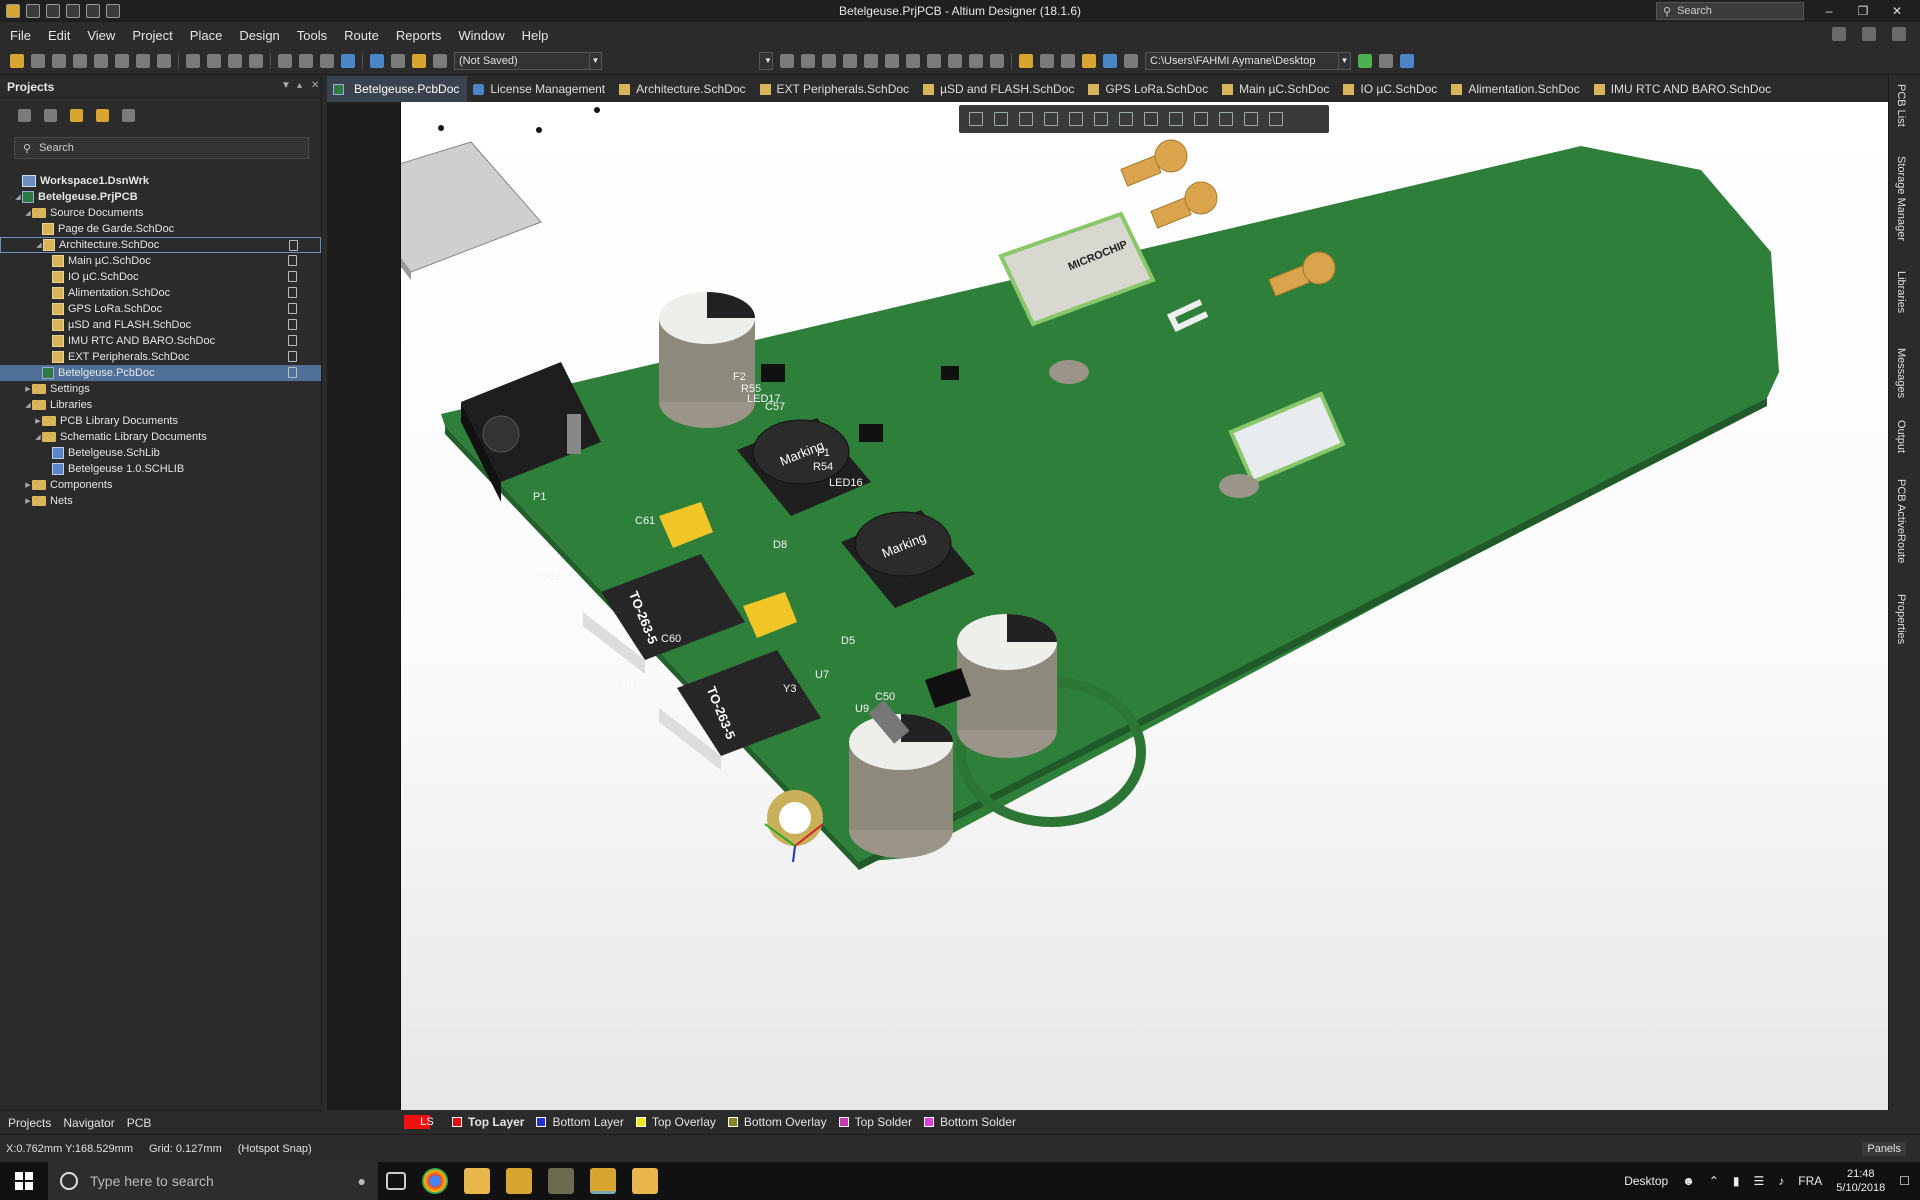 The width and height of the screenshot is (1920, 1200). What do you see at coordinates (976, 119) in the screenshot?
I see `filter-icon` at bounding box center [976, 119].